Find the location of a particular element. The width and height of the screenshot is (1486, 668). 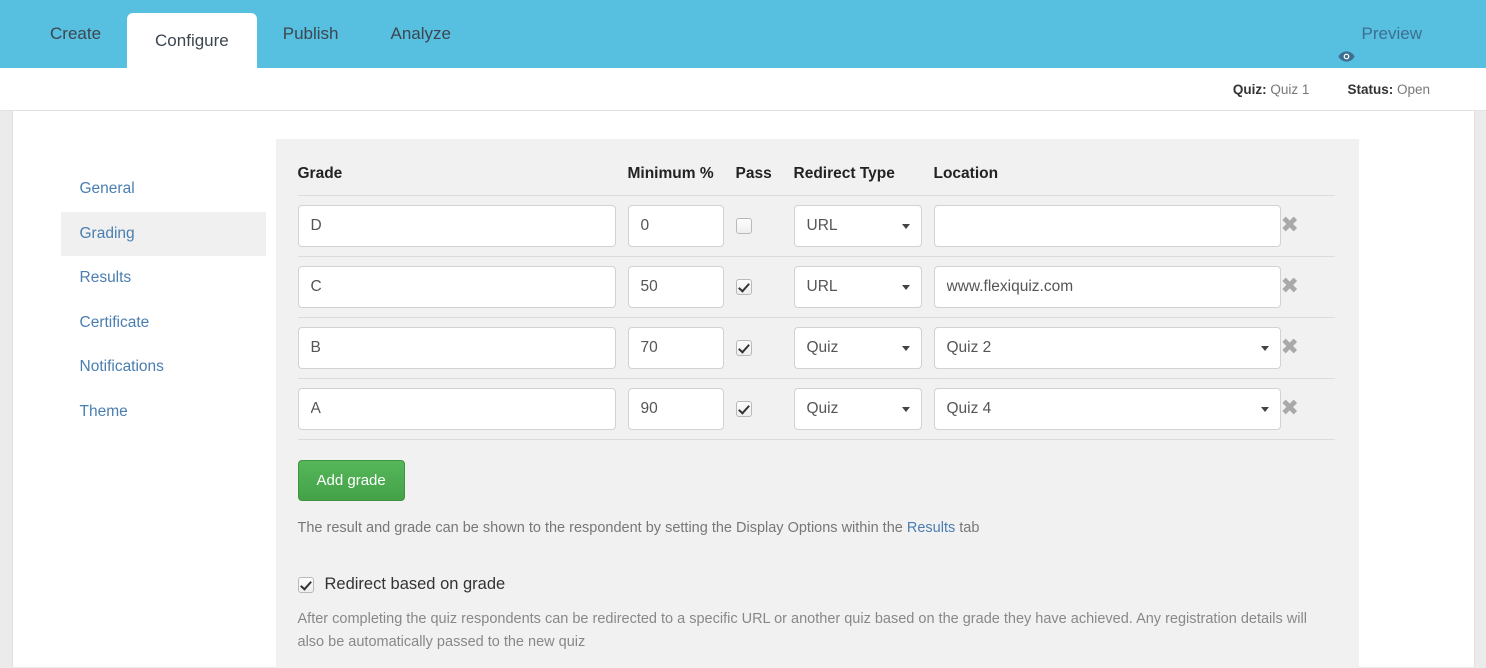

tab-configure: Configure is located at coordinates (192, 40).